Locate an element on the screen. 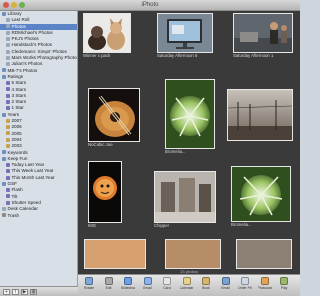 Image resolution: width=320 pixels, height=296 pixels. photo-thumbnail: Saturday Afternoon 6 is located at coordinates (185, 36).